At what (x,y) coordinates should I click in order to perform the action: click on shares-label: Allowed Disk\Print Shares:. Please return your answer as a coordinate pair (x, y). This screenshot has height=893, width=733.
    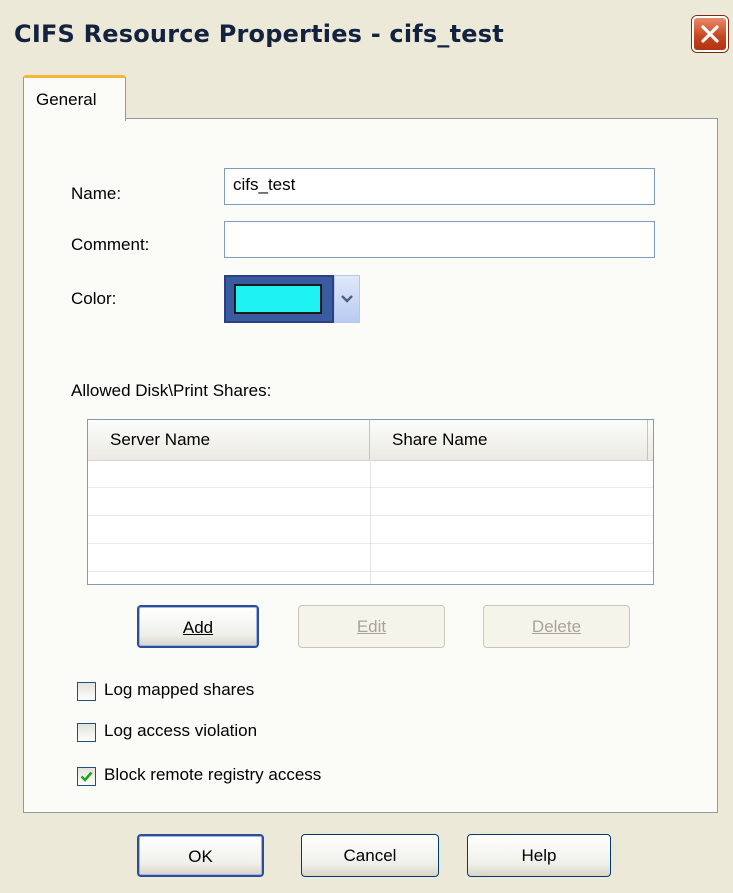
    Looking at the image, I should click on (171, 390).